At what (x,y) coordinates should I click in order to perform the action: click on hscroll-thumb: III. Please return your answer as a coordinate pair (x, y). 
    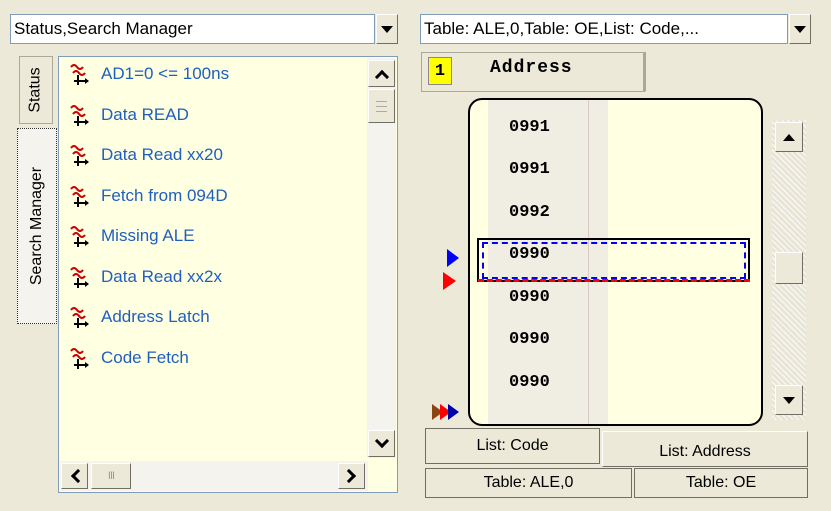
    Looking at the image, I should click on (111, 476).